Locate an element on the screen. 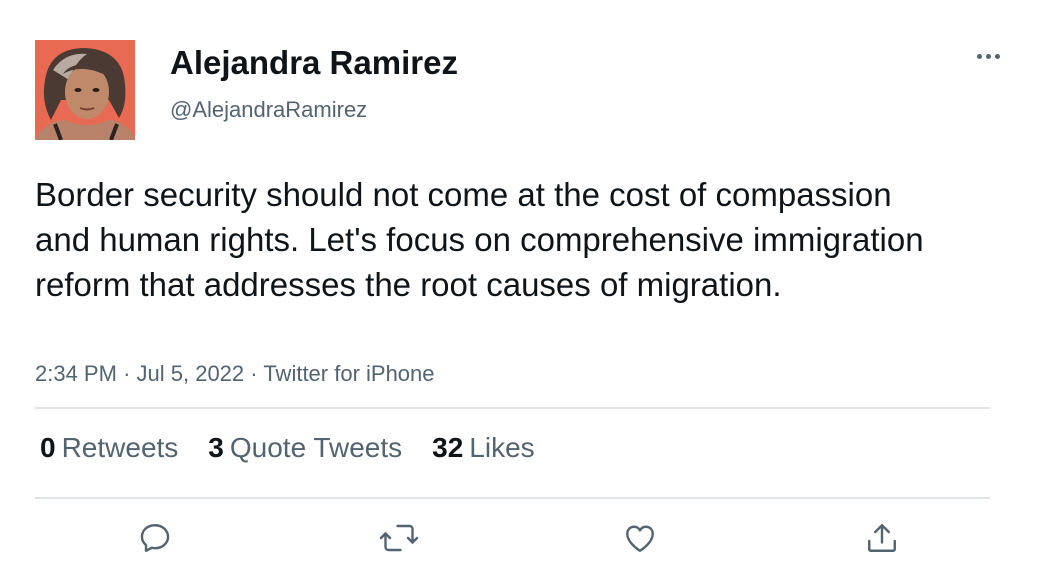 Image resolution: width=1050 pixels, height=570 pixels. retweets-stat: 0 Retweets is located at coordinates (109, 448).